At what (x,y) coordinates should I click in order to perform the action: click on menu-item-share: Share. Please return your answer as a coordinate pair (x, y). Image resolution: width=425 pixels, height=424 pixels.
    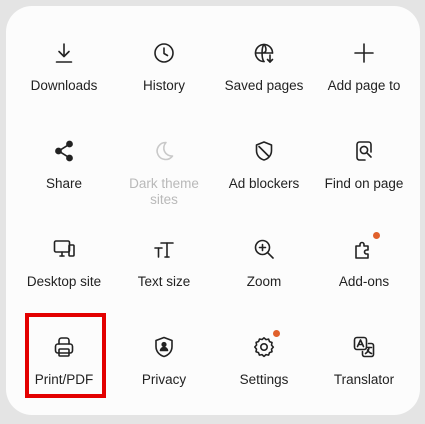
    Looking at the image, I should click on (64, 179).